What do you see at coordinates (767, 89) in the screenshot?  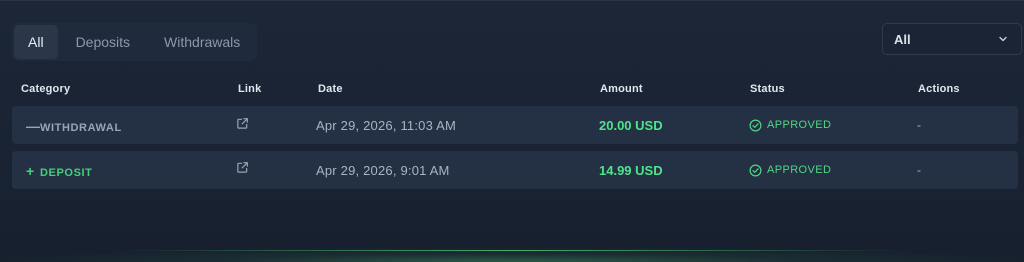 I see `header-status: Status` at bounding box center [767, 89].